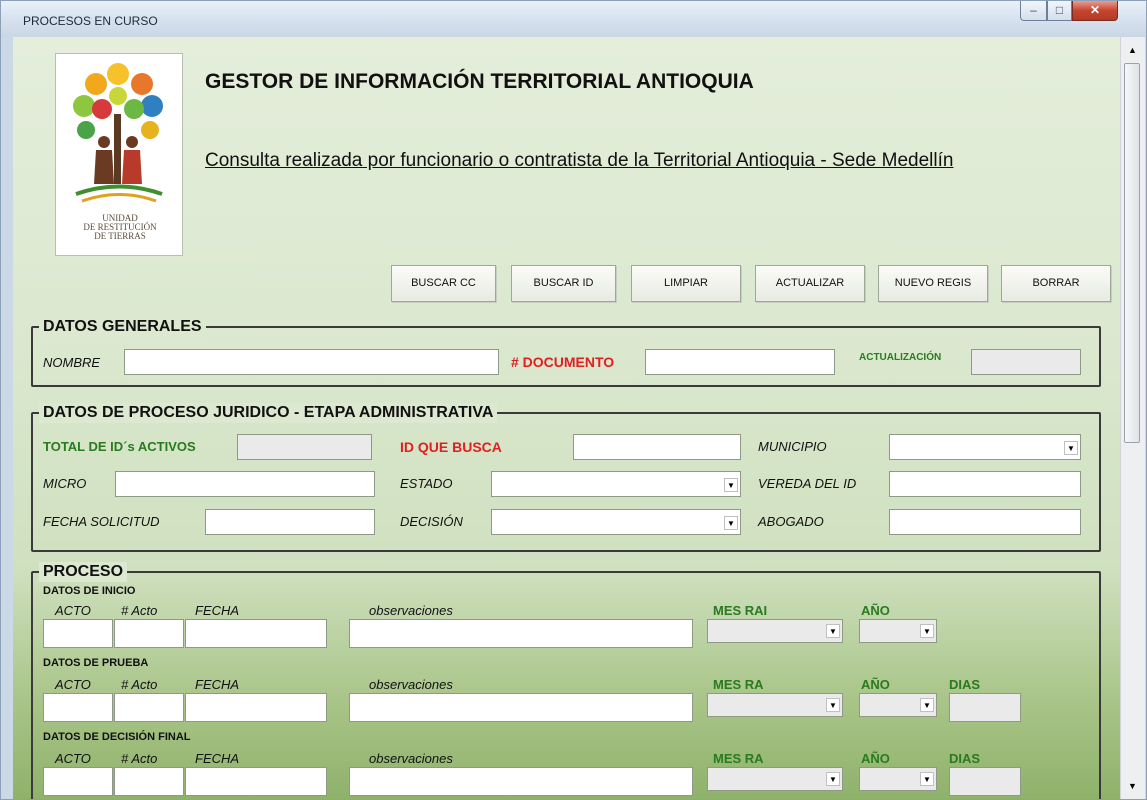  I want to click on municipio-label: MUNICIPIO, so click(792, 446).